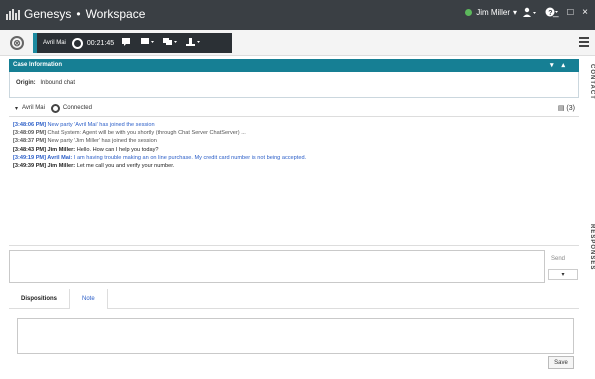 This screenshot has height=379, width=595. Describe the element at coordinates (297, 15) in the screenshot. I see `title-bar: Genesys • Workspace Jim Miller ▾ ? _ □ ×` at that location.